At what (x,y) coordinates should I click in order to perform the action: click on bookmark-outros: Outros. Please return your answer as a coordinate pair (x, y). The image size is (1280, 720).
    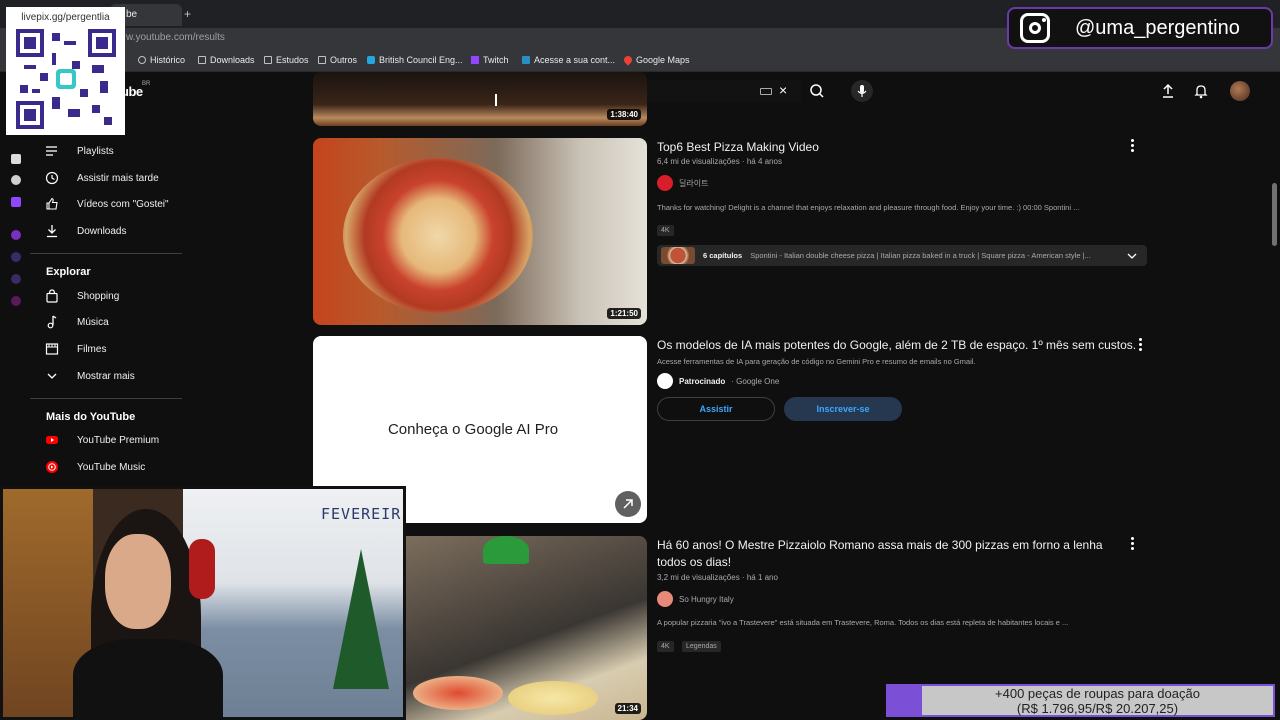
    Looking at the image, I should click on (337, 60).